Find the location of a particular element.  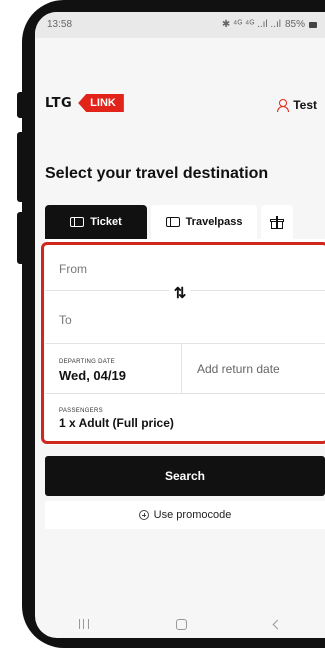

passengers-field: PASSENGERS 1 x Adult (Full price) is located at coordinates (185, 419).